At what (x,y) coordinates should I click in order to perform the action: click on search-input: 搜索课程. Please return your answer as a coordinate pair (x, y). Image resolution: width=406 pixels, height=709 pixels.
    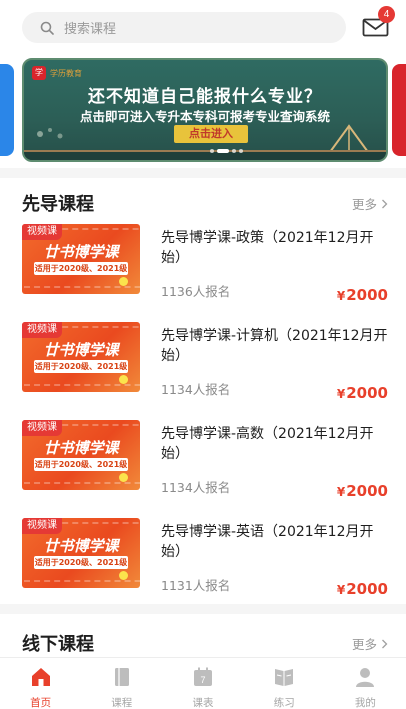
    Looking at the image, I should click on (184, 27).